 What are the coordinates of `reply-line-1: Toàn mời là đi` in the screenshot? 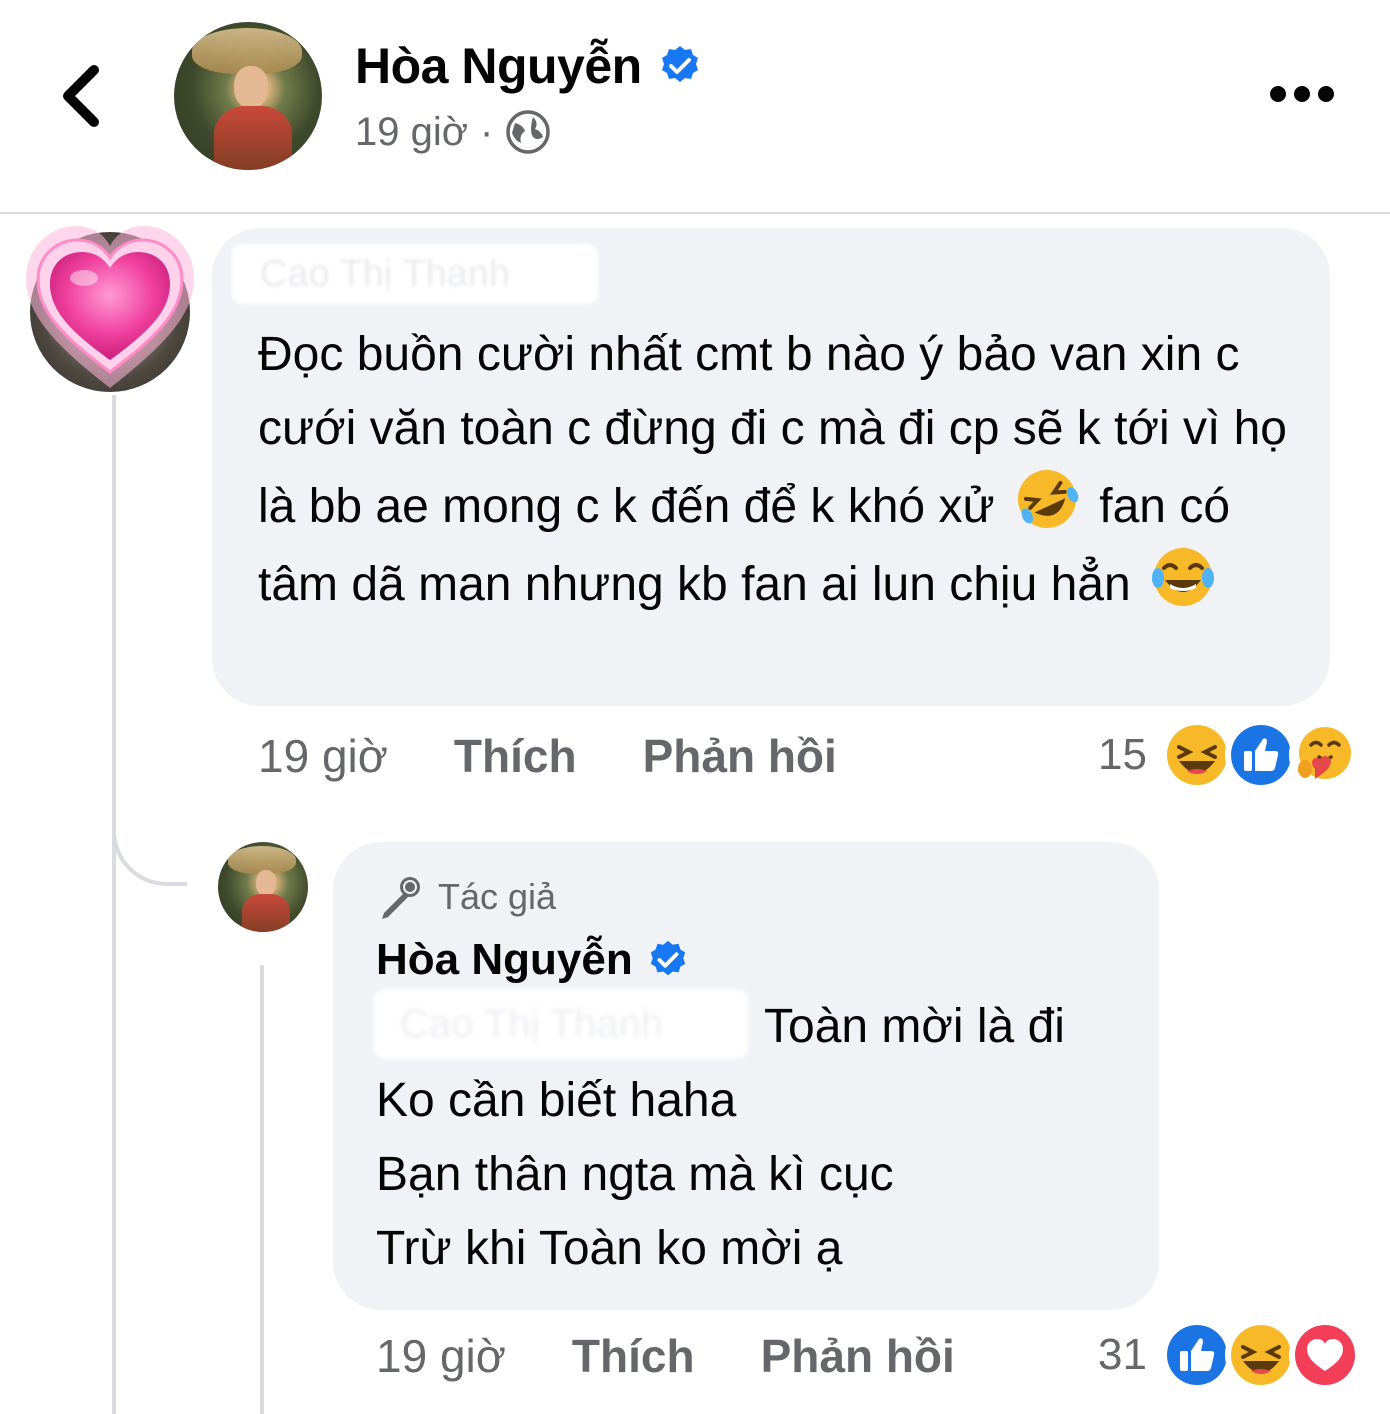 It's located at (914, 1026).